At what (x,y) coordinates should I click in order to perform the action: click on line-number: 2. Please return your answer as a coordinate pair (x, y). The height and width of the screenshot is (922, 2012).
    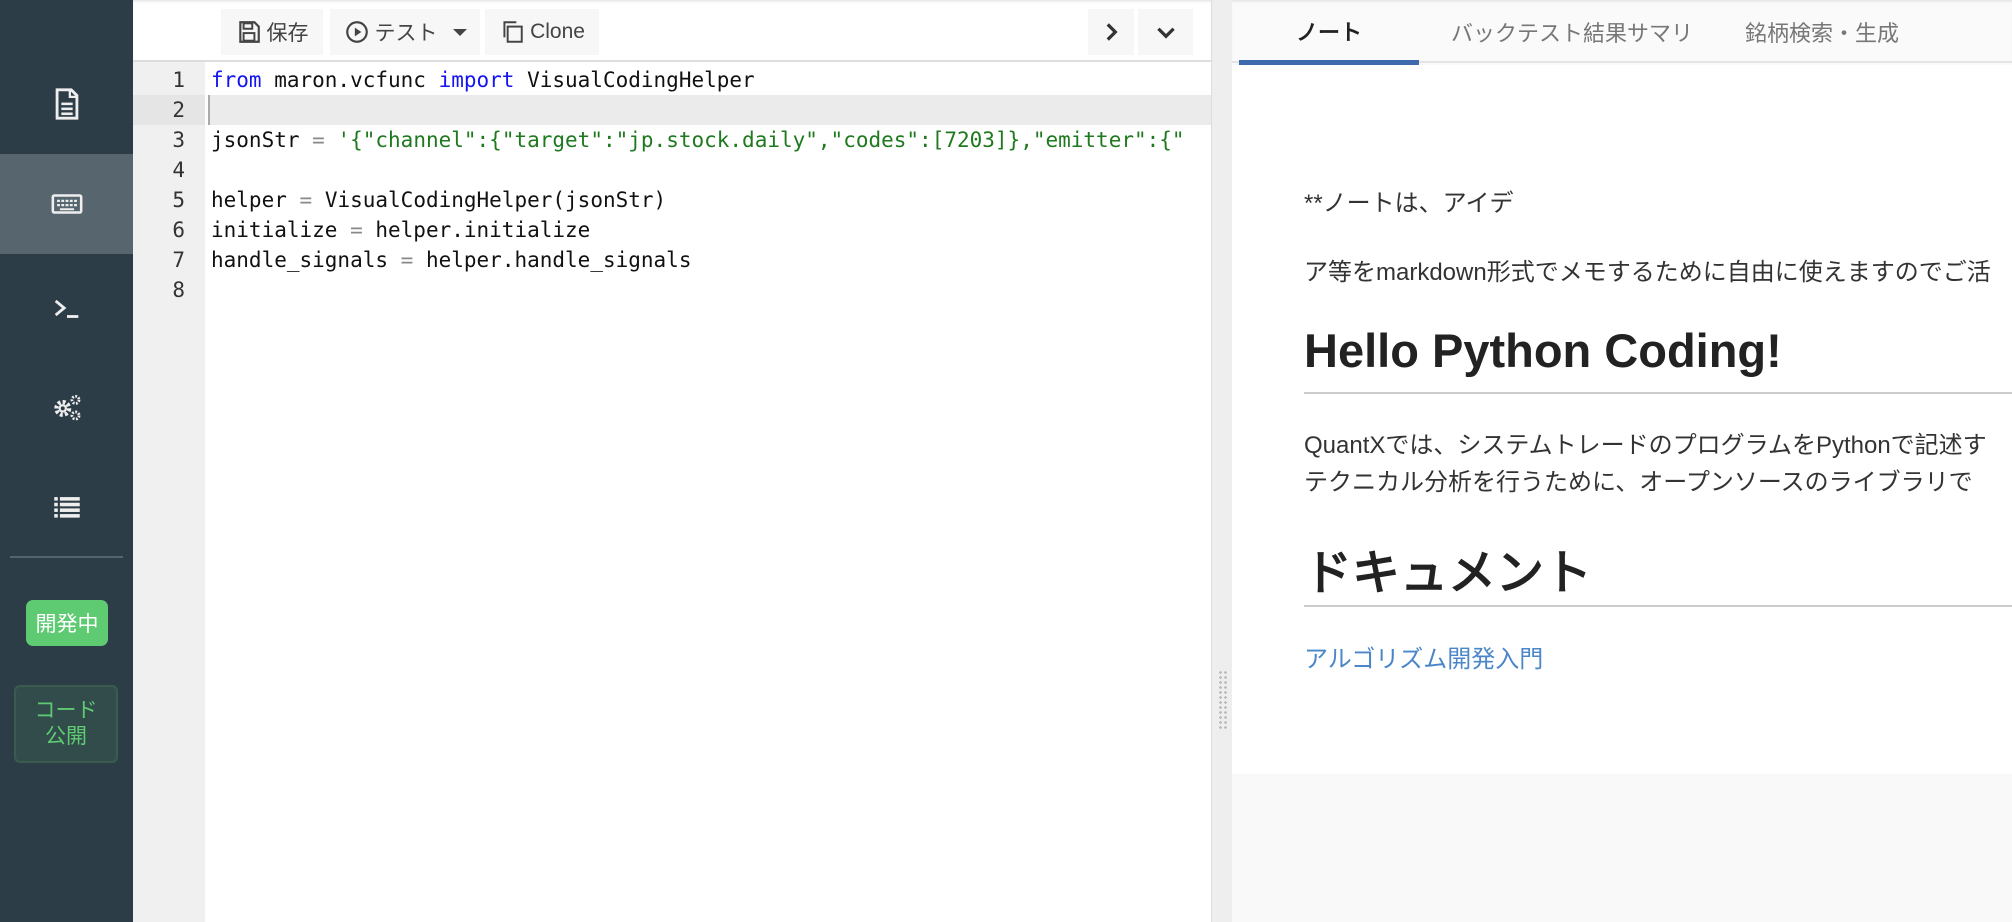
    Looking at the image, I should click on (169, 110).